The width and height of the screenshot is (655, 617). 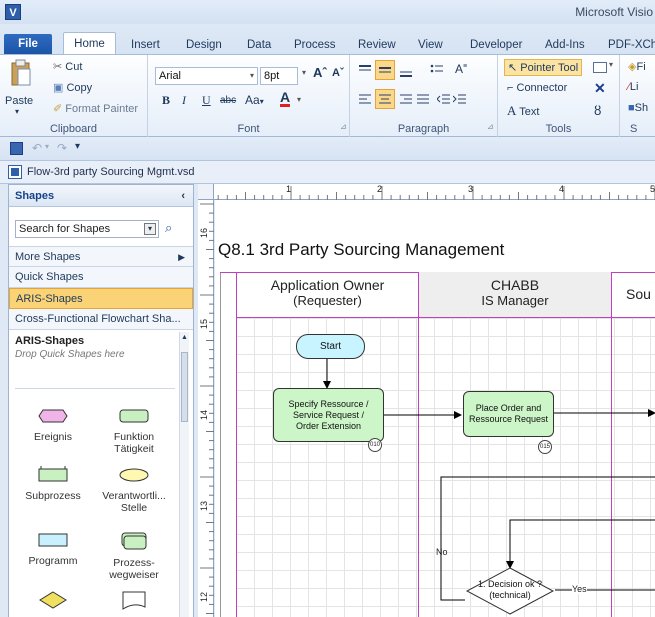 What do you see at coordinates (508, 414) in the screenshot?
I see `task-place-order: Place Order and Ressource Request` at bounding box center [508, 414].